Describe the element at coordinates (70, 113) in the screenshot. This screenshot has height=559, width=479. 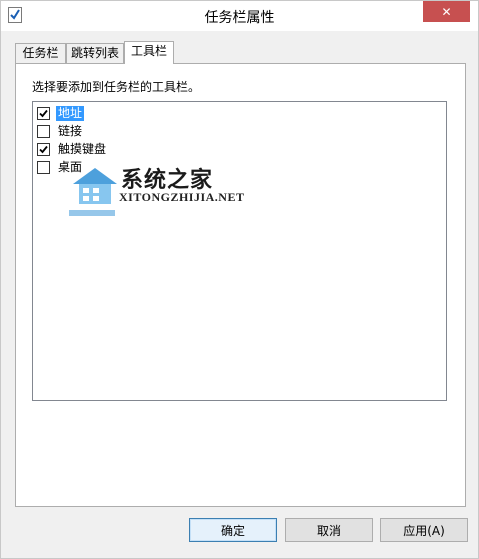
I see `address-label: 地址` at that location.